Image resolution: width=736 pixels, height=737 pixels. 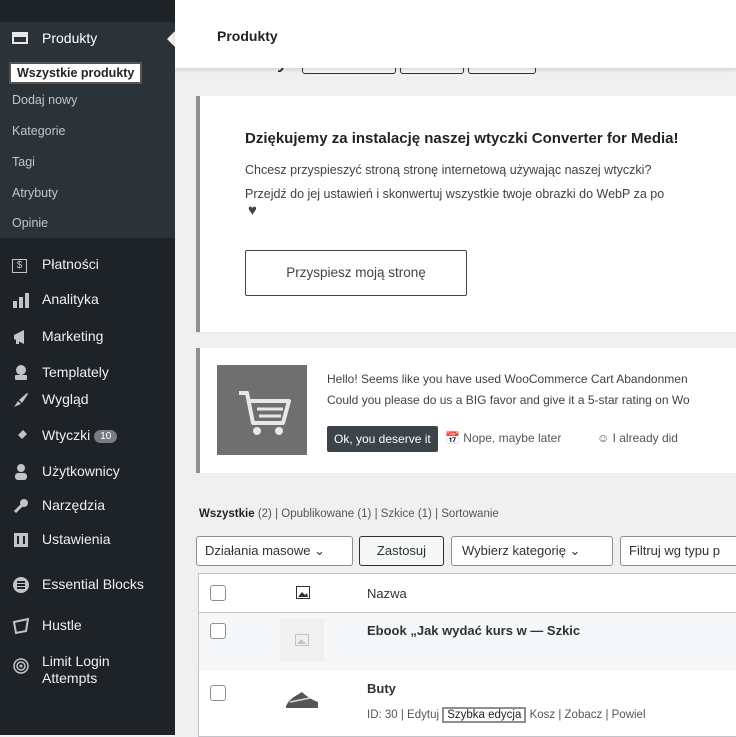 I want to click on submenu-categories: Kategorie, so click(x=39, y=131).